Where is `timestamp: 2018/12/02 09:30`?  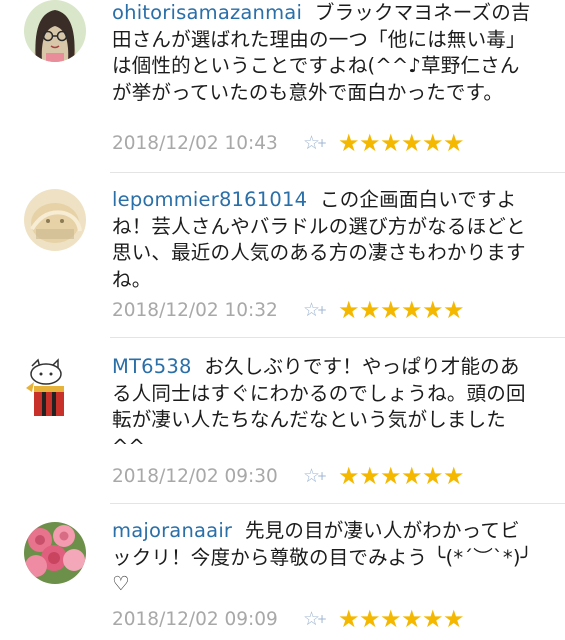 timestamp: 2018/12/02 09:30 is located at coordinates (195, 476).